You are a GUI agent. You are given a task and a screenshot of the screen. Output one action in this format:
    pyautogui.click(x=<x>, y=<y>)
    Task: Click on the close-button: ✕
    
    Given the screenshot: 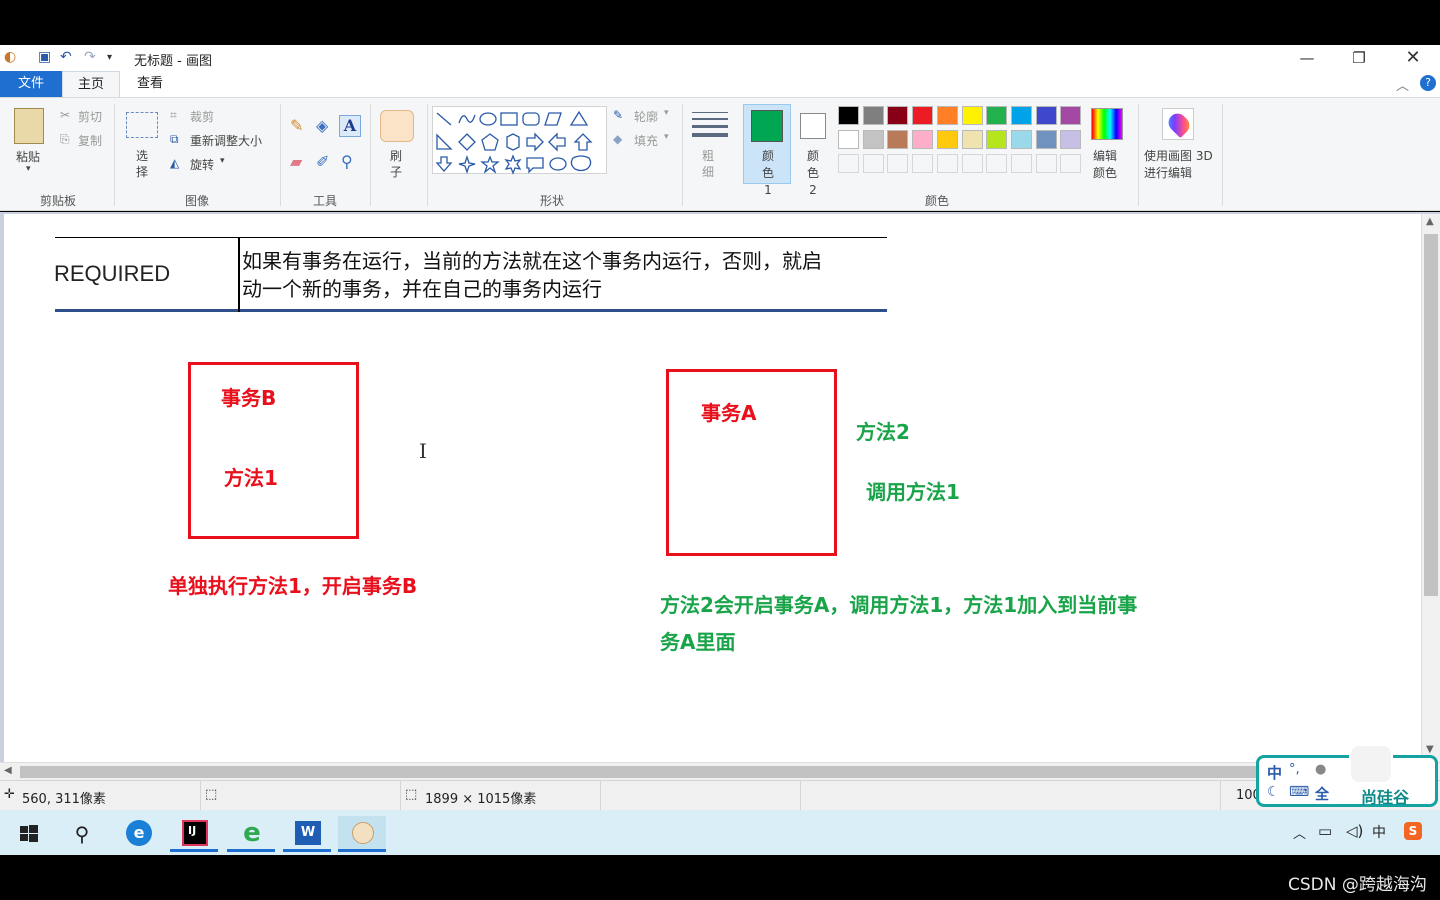 What is the action you would take?
    pyautogui.click(x=1413, y=58)
    